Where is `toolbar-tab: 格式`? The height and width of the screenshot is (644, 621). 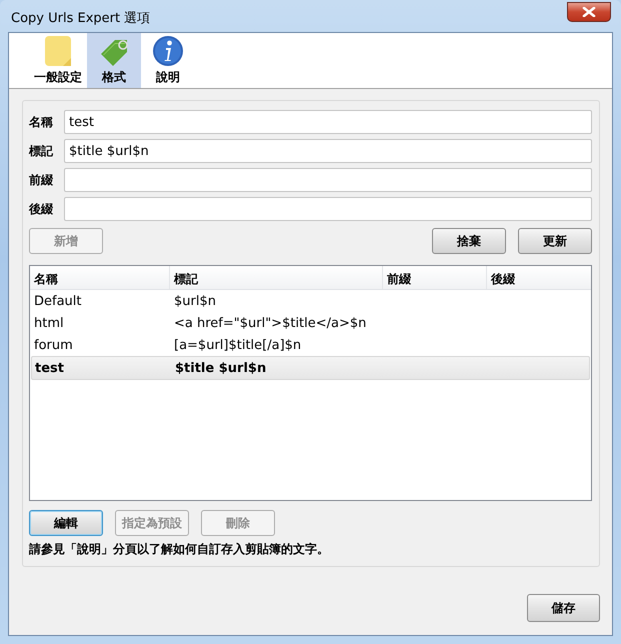
toolbar-tab: 格式 is located at coordinates (114, 60).